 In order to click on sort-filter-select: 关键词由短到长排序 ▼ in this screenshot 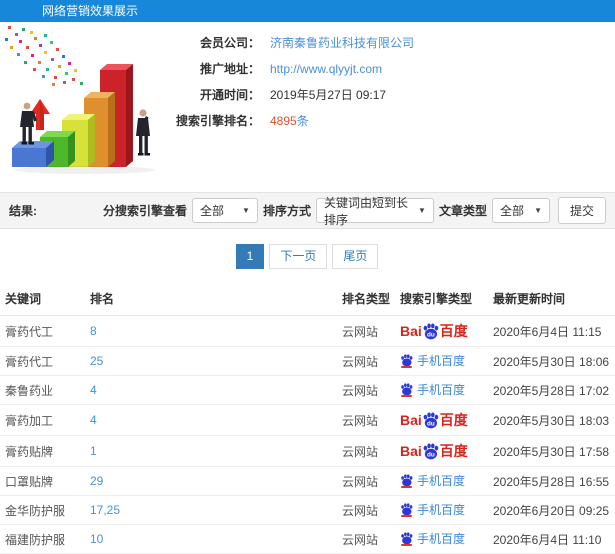, I will do `click(374, 211)`.